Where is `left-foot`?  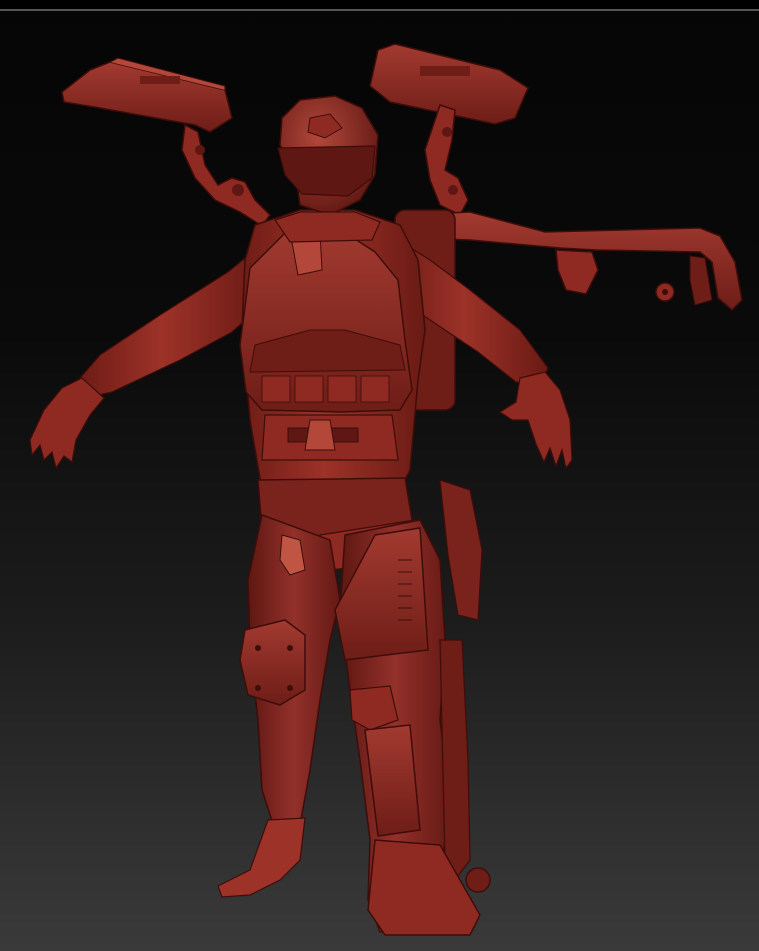
left-foot is located at coordinates (261, 857).